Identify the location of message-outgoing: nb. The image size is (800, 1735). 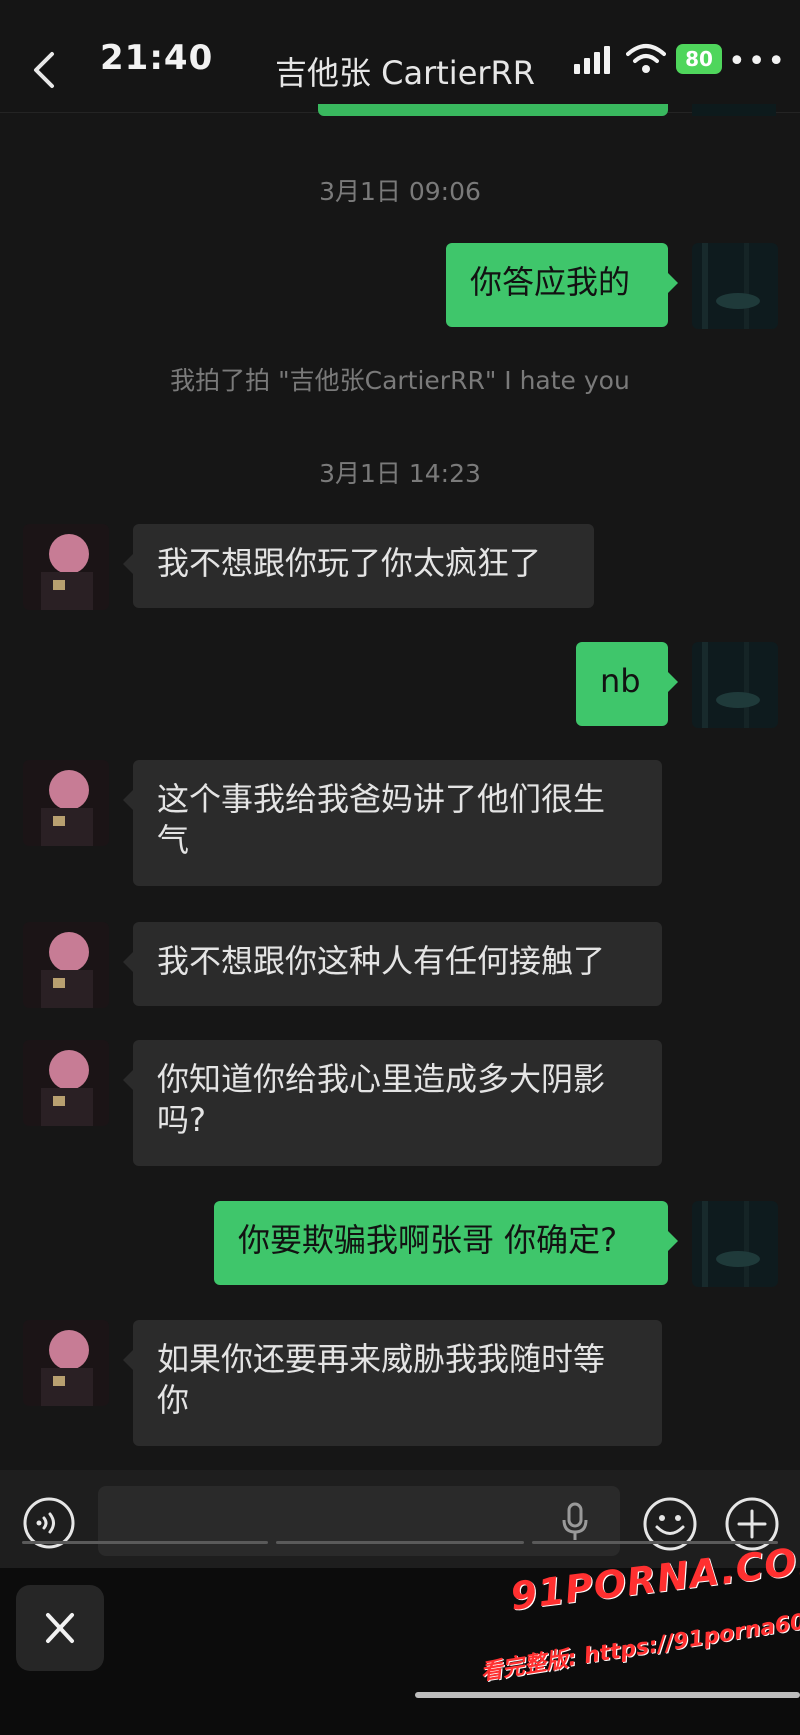
(627, 684).